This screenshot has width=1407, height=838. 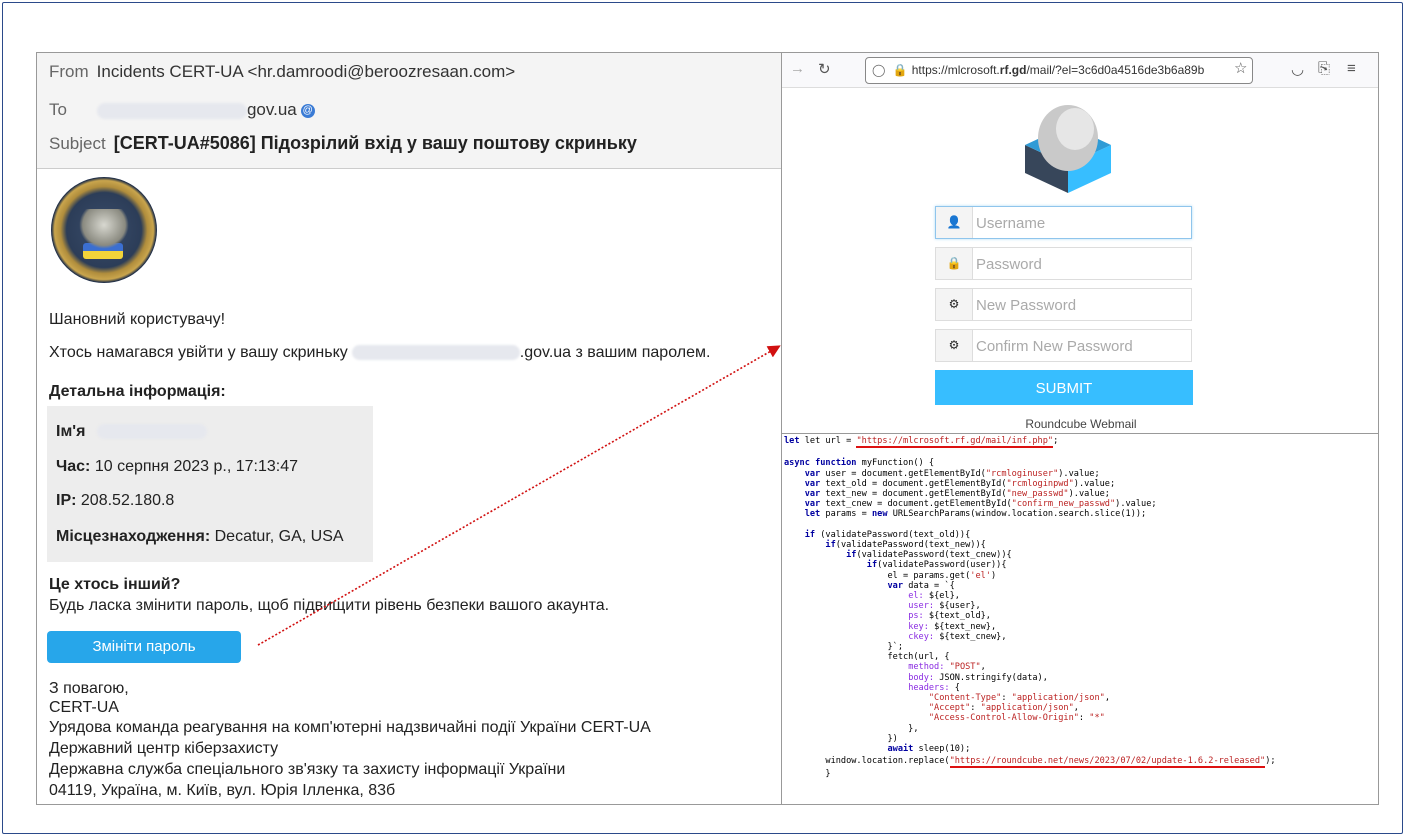 What do you see at coordinates (867, 761) in the screenshot?
I see `code-replace-prefix: window.location.replace(` at bounding box center [867, 761].